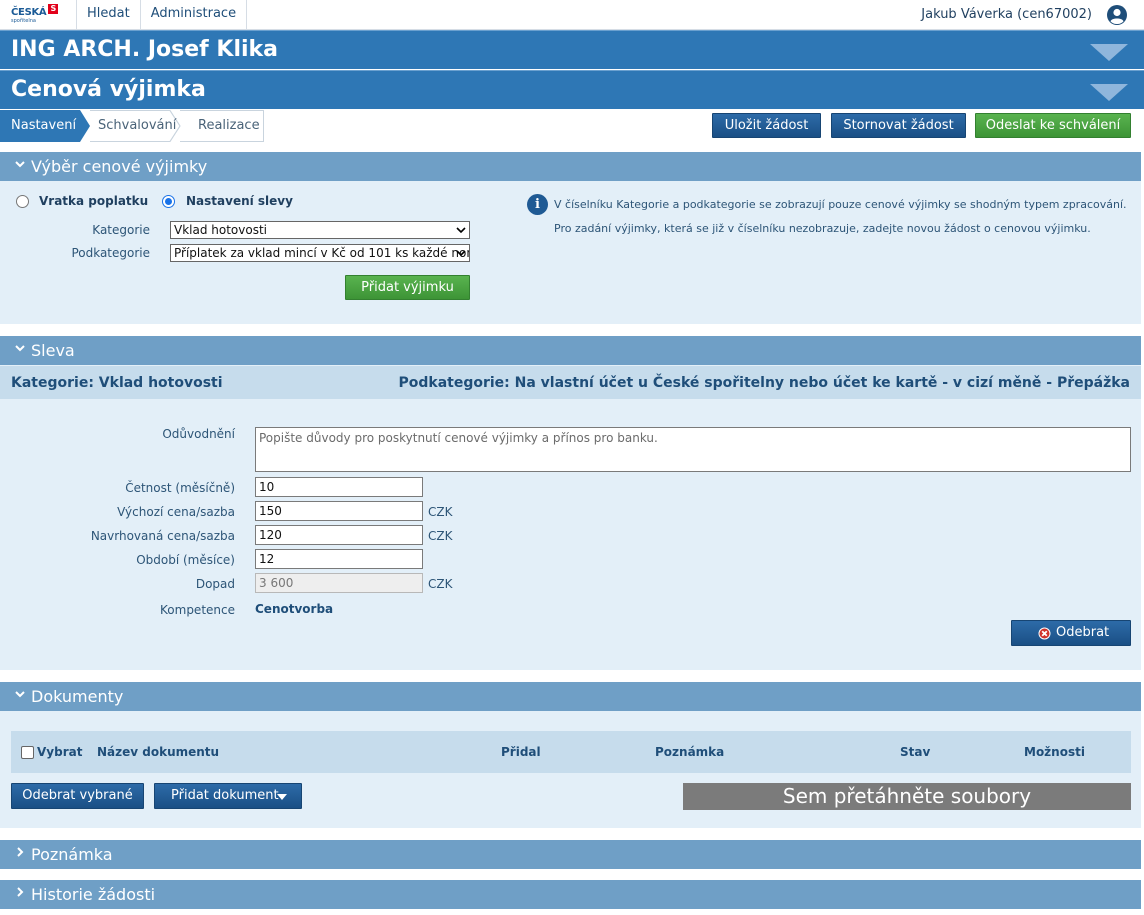 The image size is (1144, 915). Describe the element at coordinates (221, 230) in the screenshot. I see `kategorie-value: Vklad hotovosti` at that location.